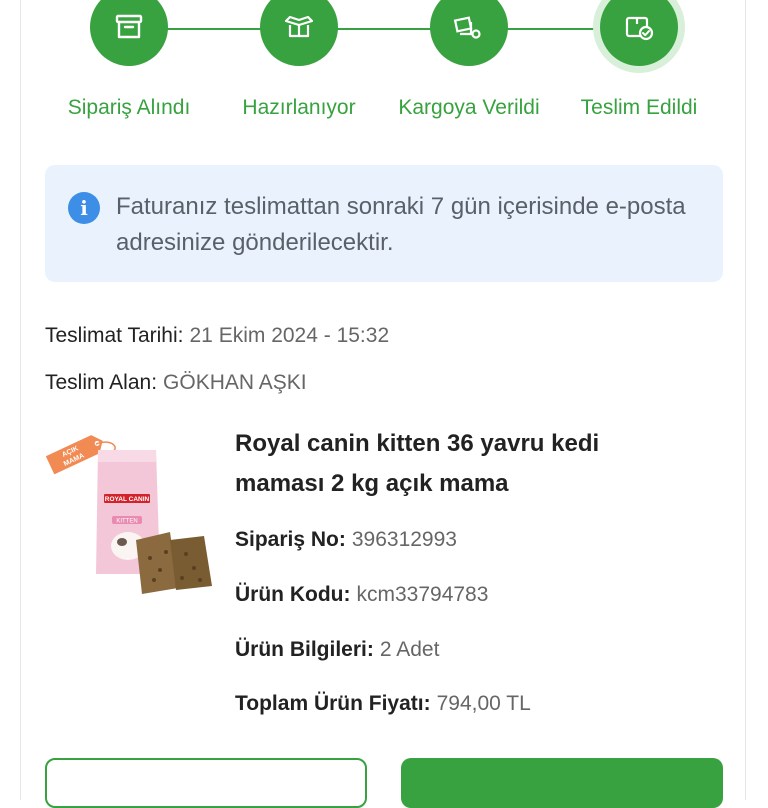 Image resolution: width=768 pixels, height=808 pixels. I want to click on open-food-badge: AÇIK MAMA, so click(74, 455).